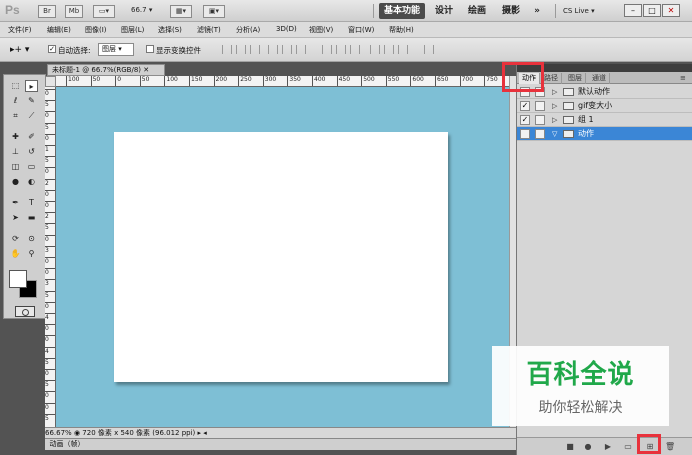 This screenshot has height=455, width=692. What do you see at coordinates (31, 116) in the screenshot?
I see `eyedropper-tool-icon: ⟋` at bounding box center [31, 116].